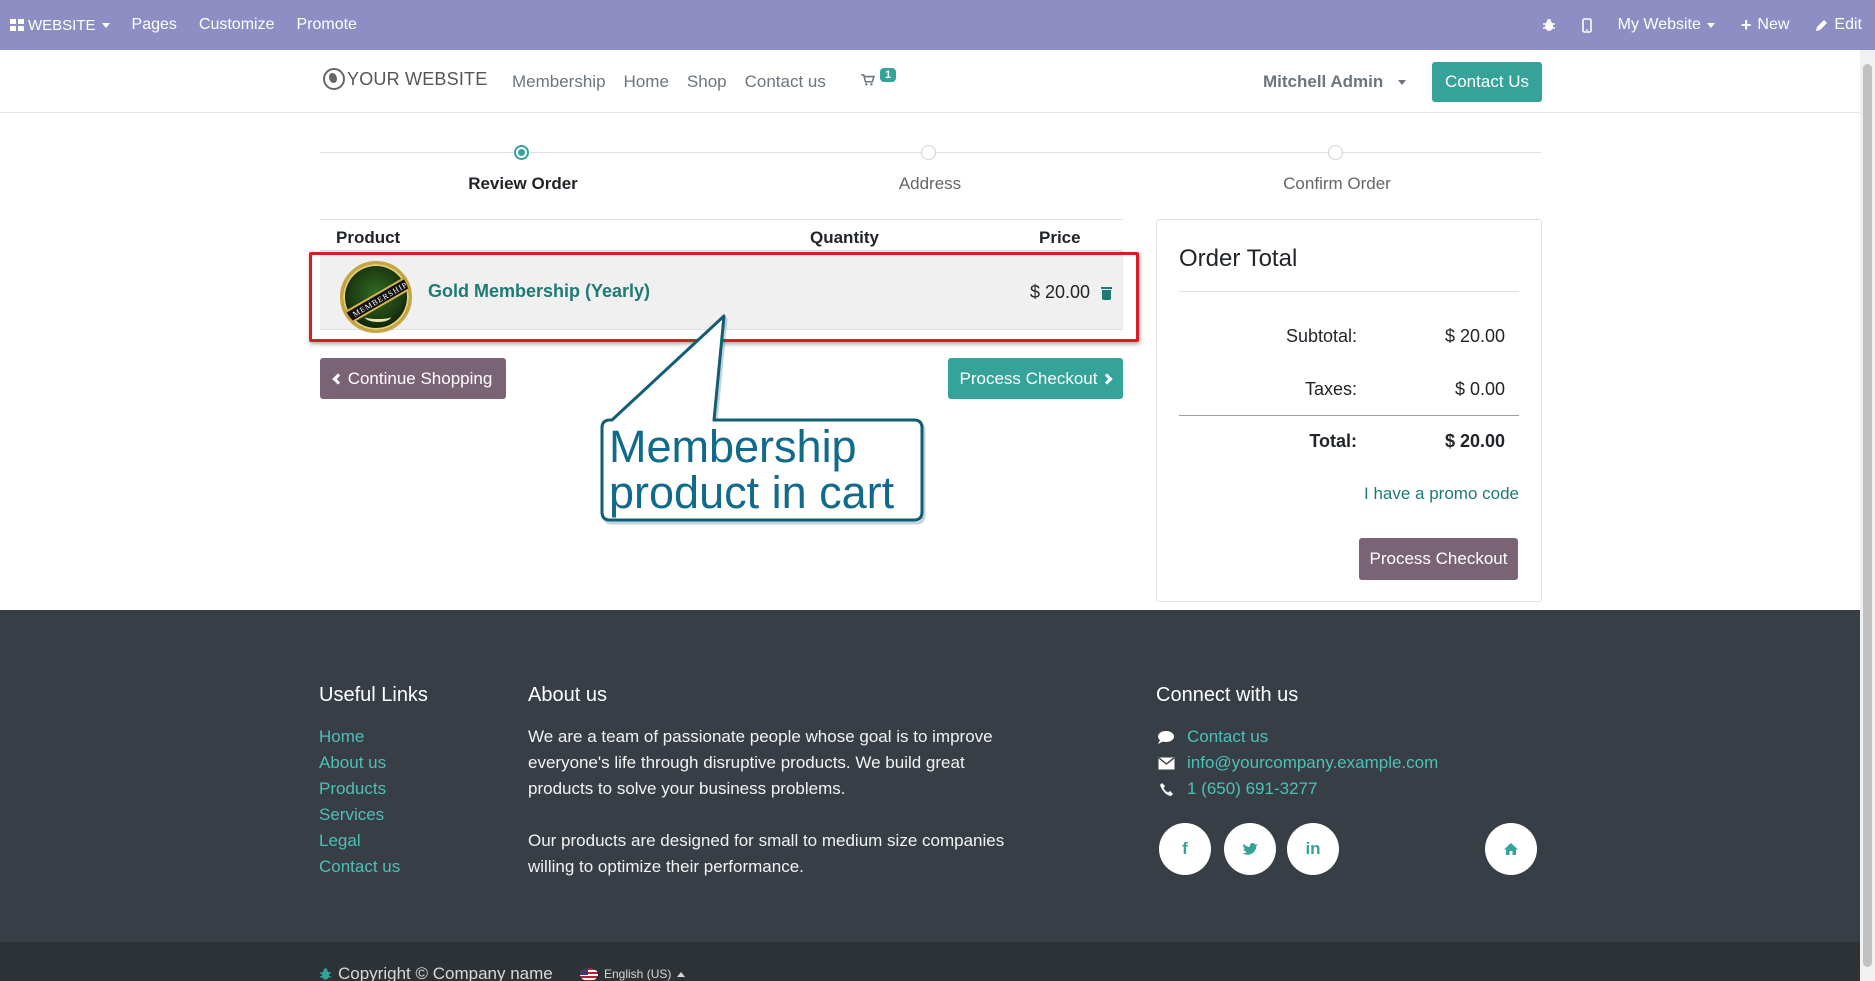 Image resolution: width=1875 pixels, height=981 pixels. Describe the element at coordinates (373, 695) in the screenshot. I see `useful-links-title: Useful Links` at that location.